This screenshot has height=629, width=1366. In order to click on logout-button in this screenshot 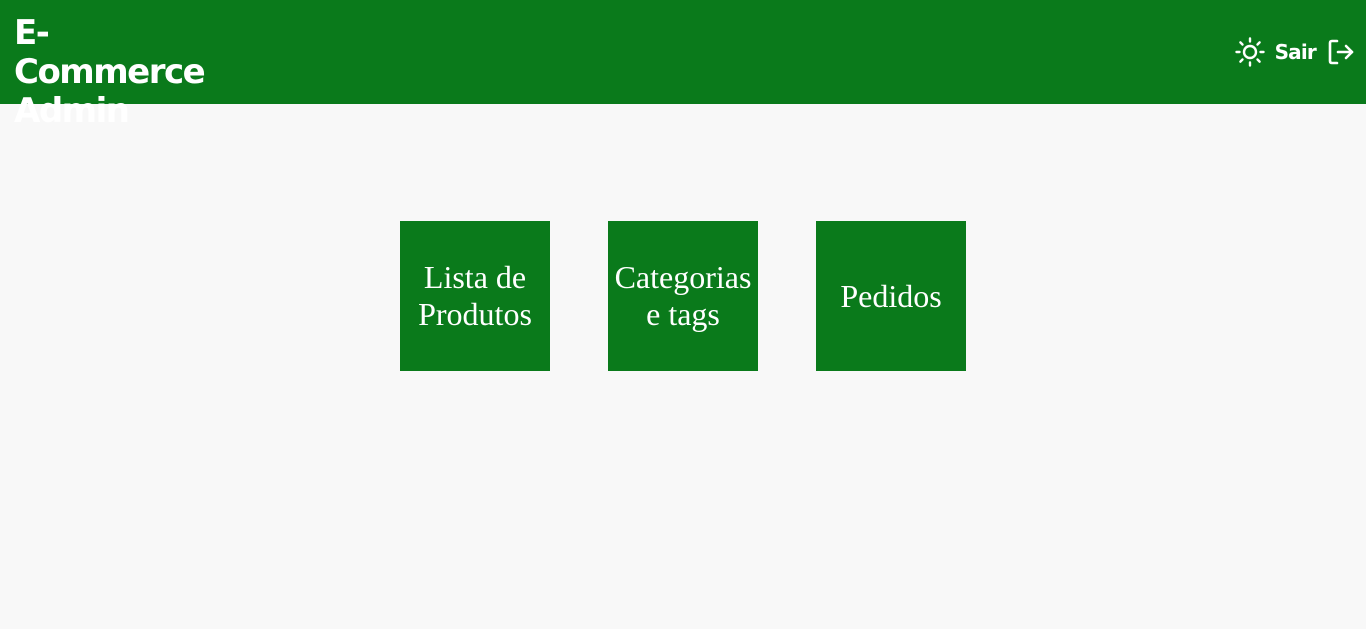, I will do `click(1341, 52)`.